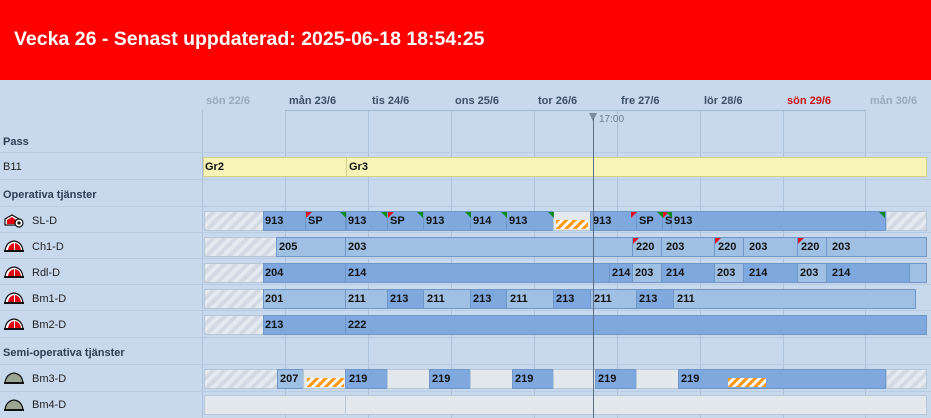 Image resolution: width=931 pixels, height=418 pixels. What do you see at coordinates (14, 378) in the screenshot?
I see `fire-helmet-grey-icon` at bounding box center [14, 378].